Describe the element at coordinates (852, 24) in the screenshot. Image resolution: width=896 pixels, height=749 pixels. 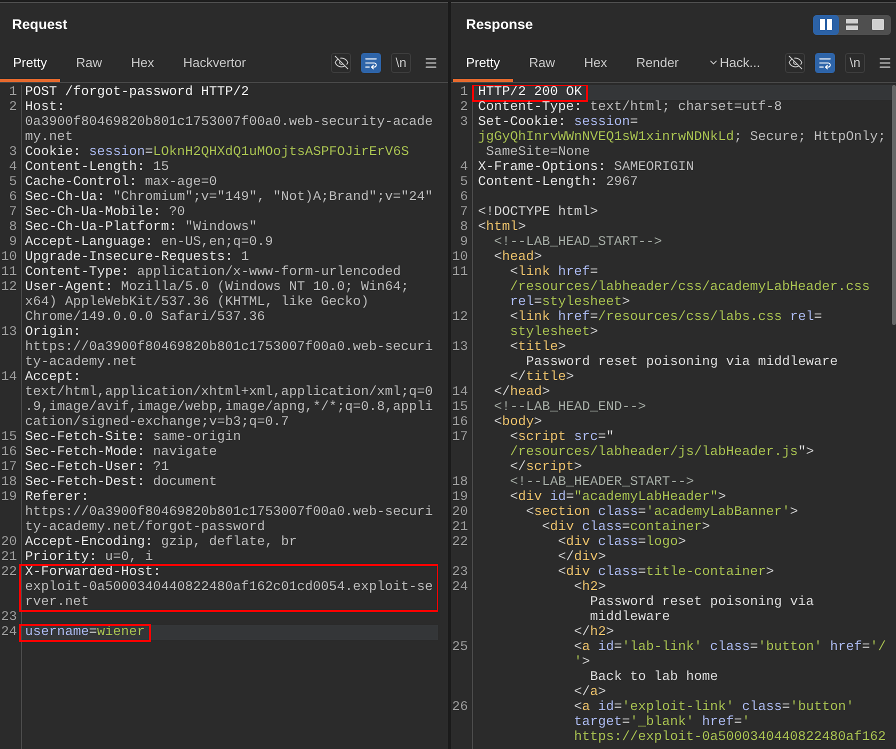
I see `rows-icon` at that location.